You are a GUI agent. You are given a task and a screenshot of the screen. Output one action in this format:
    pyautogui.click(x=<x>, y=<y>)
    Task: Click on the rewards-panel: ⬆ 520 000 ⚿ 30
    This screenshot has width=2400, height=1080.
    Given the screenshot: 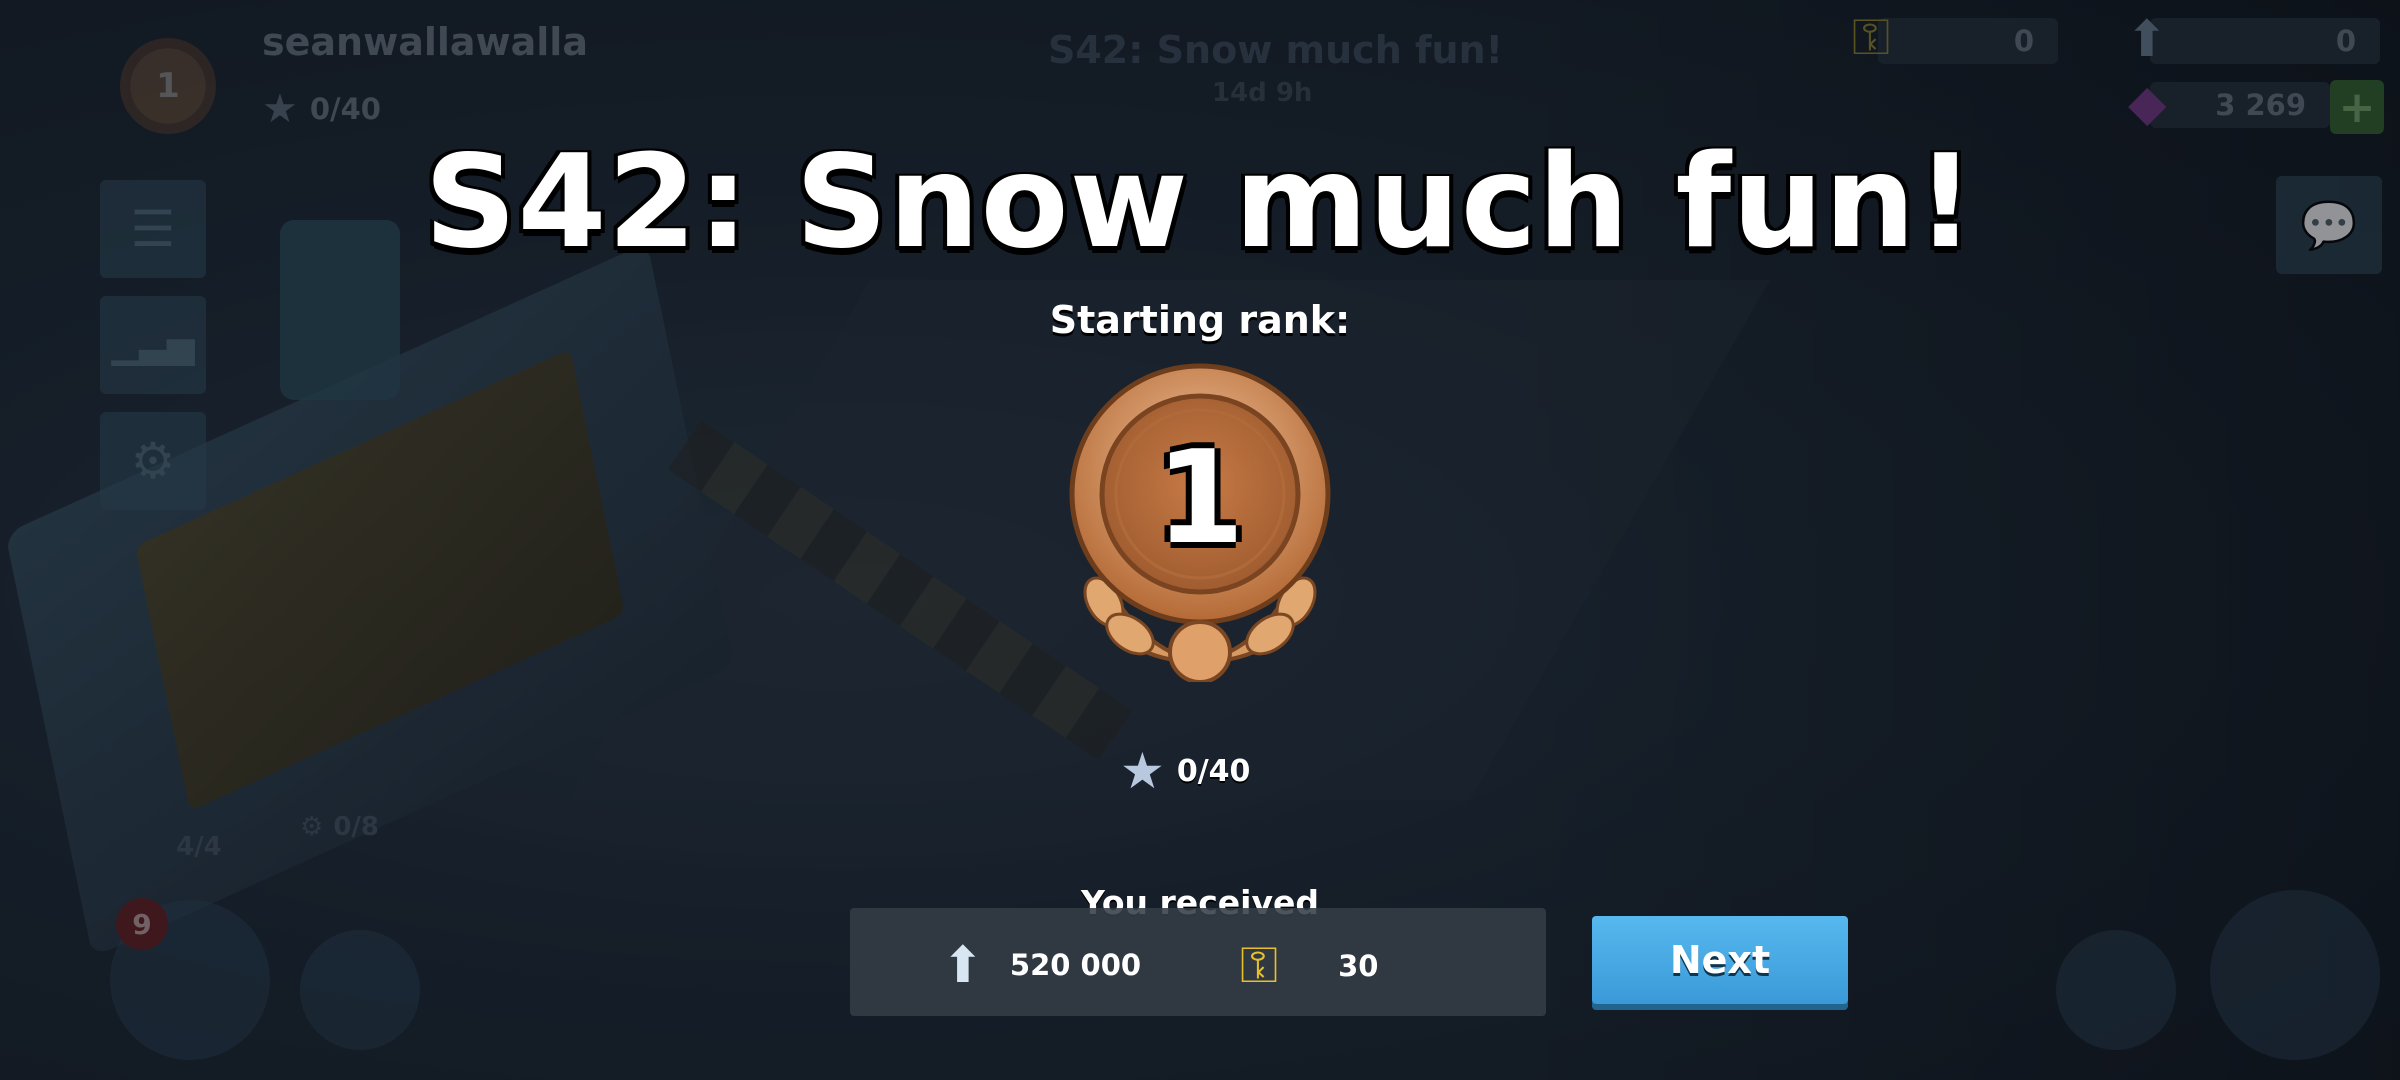 What is the action you would take?
    pyautogui.click(x=1198, y=962)
    